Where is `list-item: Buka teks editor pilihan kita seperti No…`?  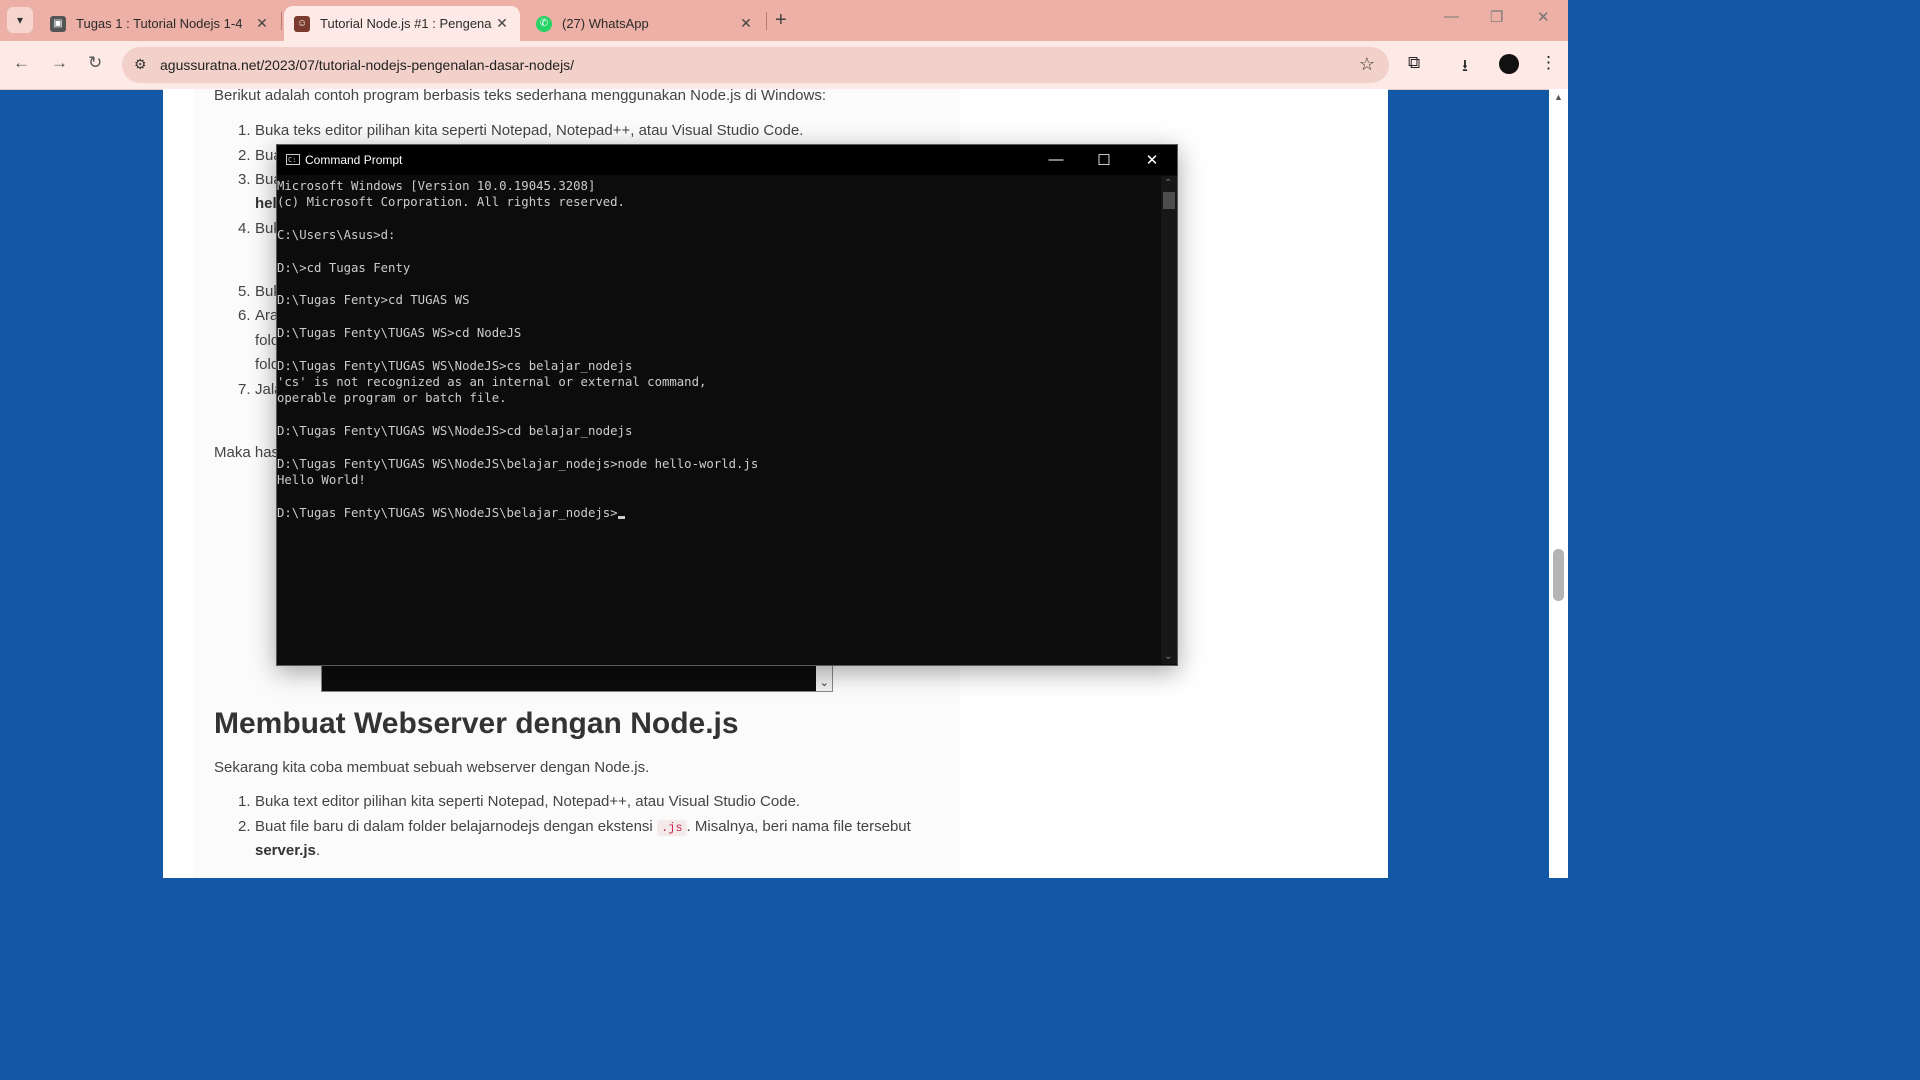 list-item: Buka teks editor pilihan kita seperti No… is located at coordinates (529, 130).